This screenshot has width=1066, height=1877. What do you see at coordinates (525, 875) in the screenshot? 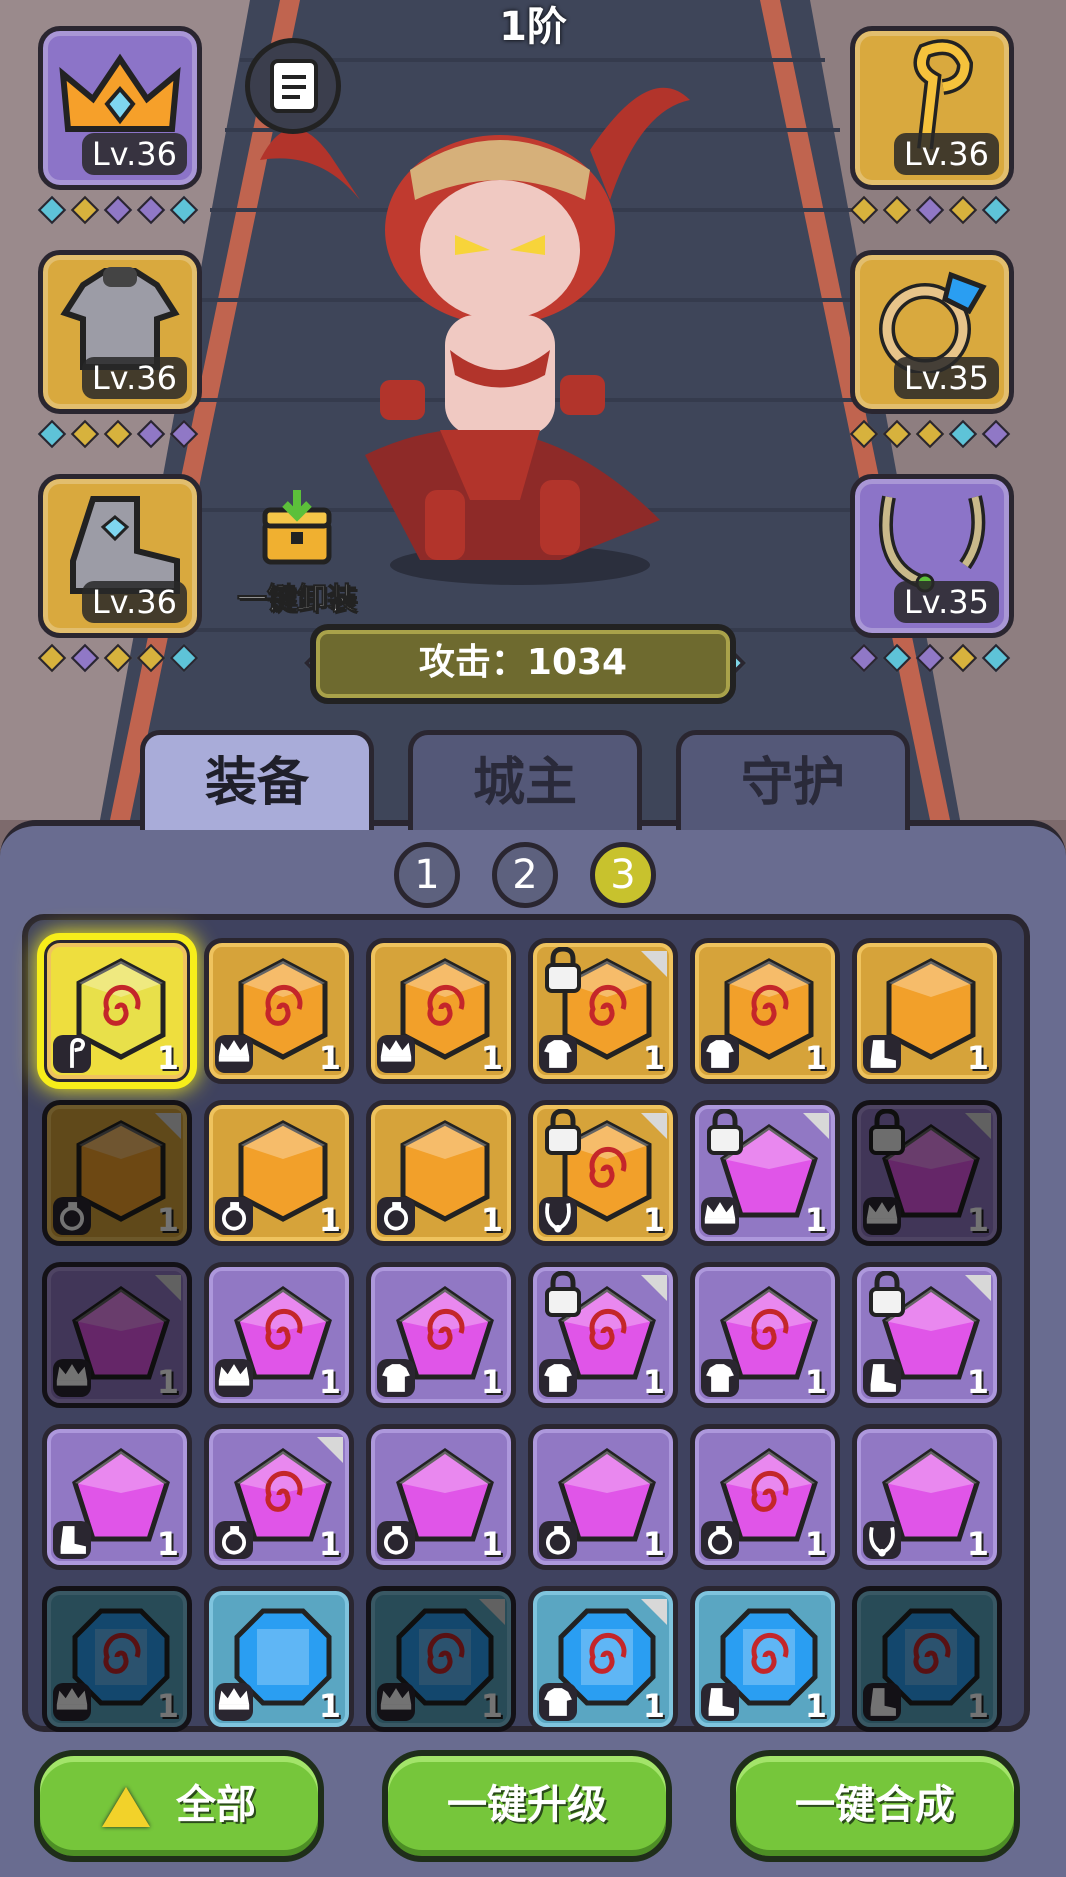
I see `page-2-button: 2` at bounding box center [525, 875].